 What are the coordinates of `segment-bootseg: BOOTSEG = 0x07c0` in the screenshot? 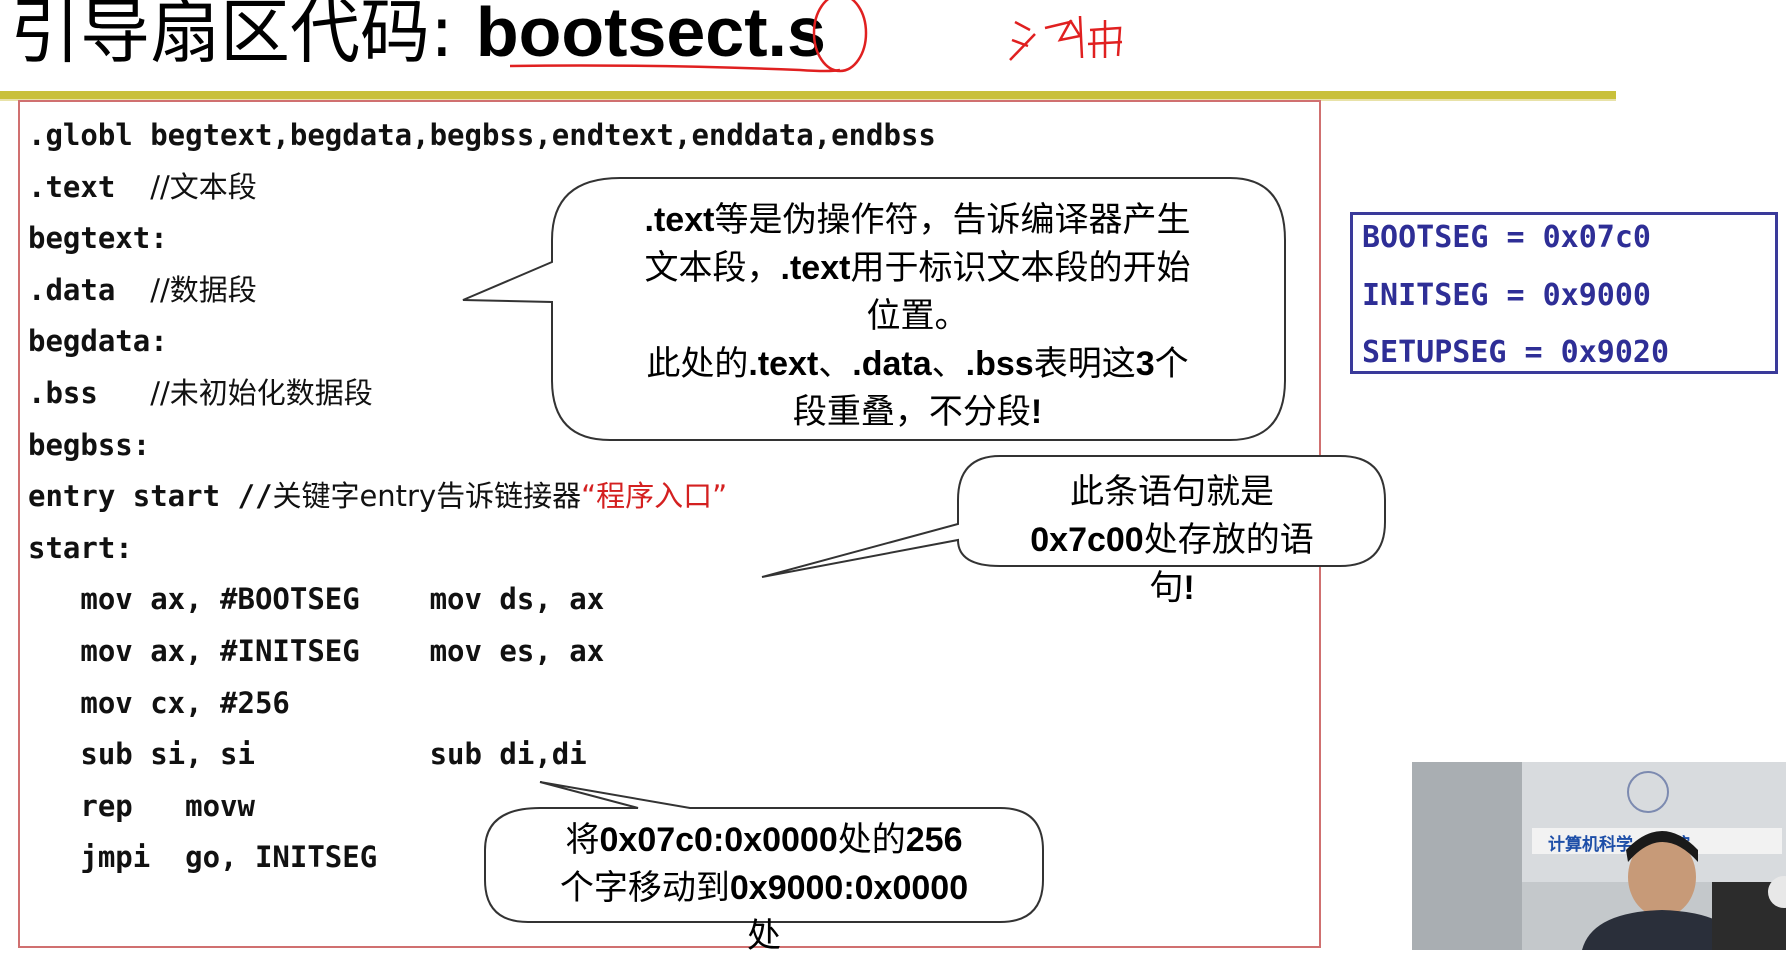 It's located at (1506, 237).